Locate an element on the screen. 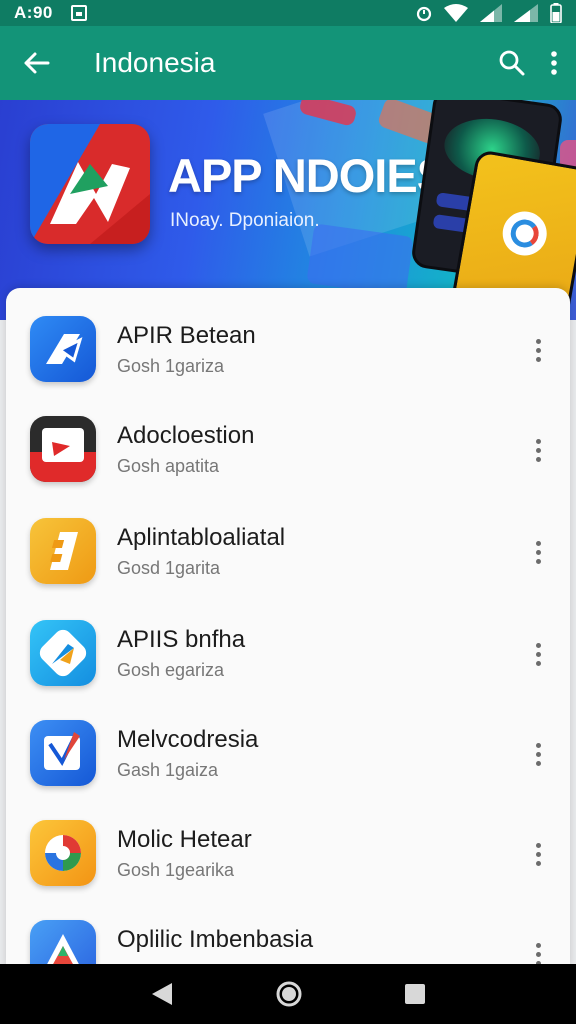 The image size is (576, 1024). banner-subtitle: INoay. Dponiaion. is located at coordinates (245, 220).